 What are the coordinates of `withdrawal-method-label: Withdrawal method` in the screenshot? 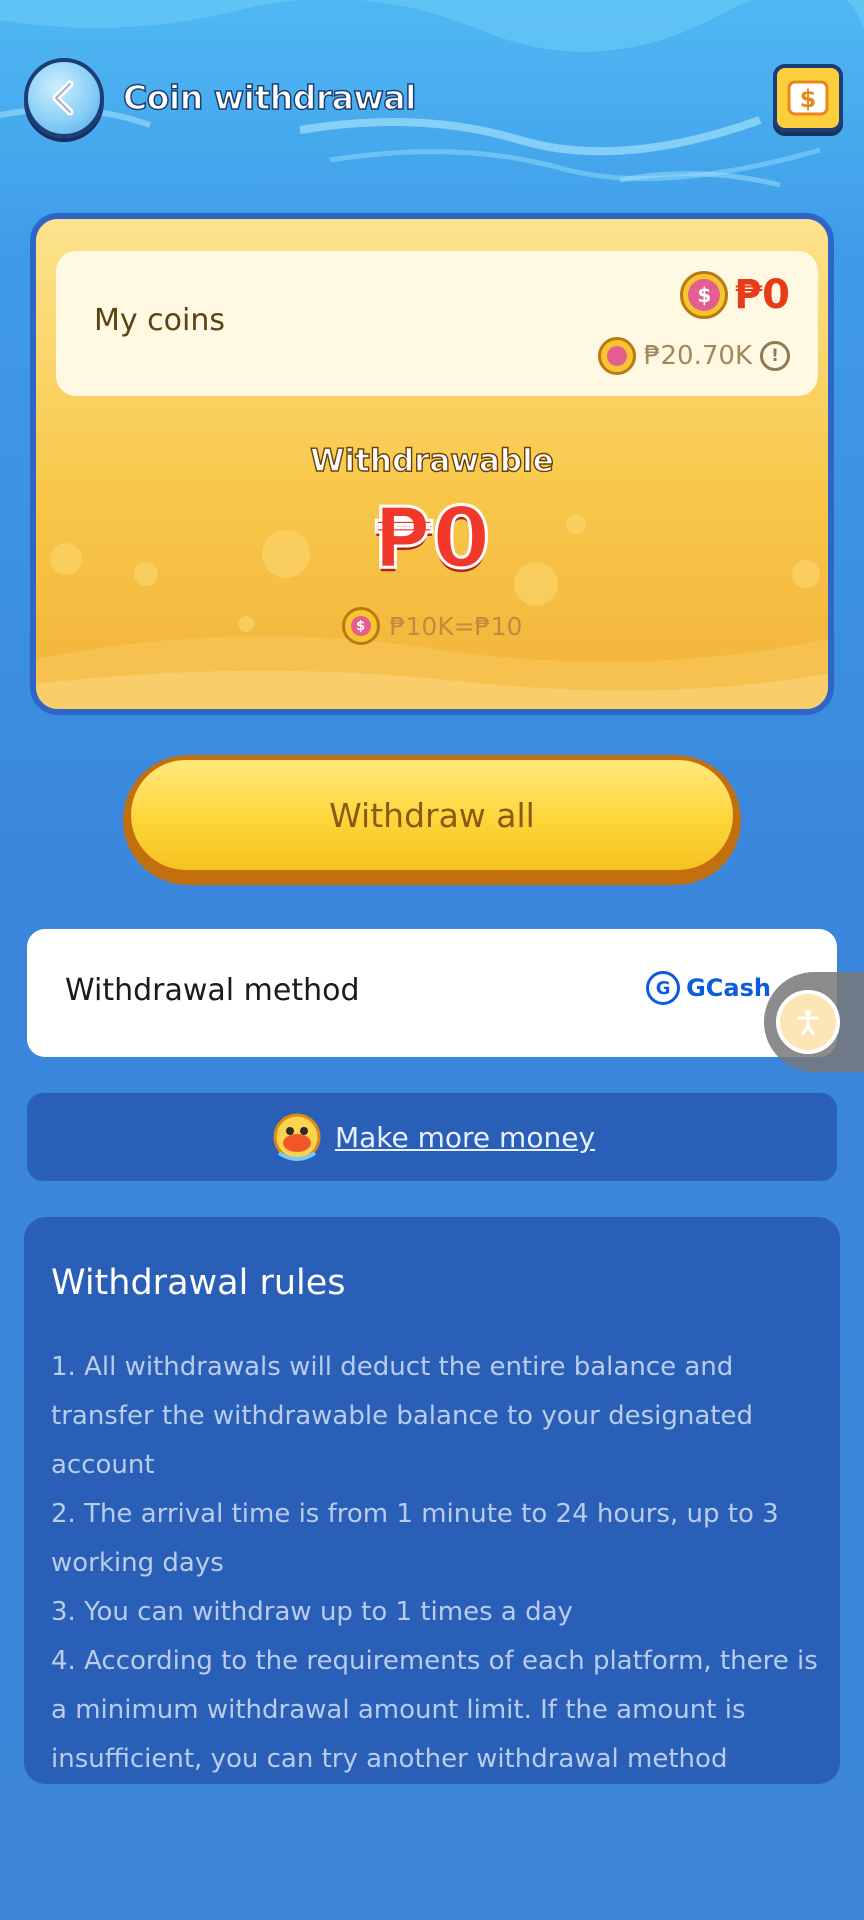 It's located at (212, 990).